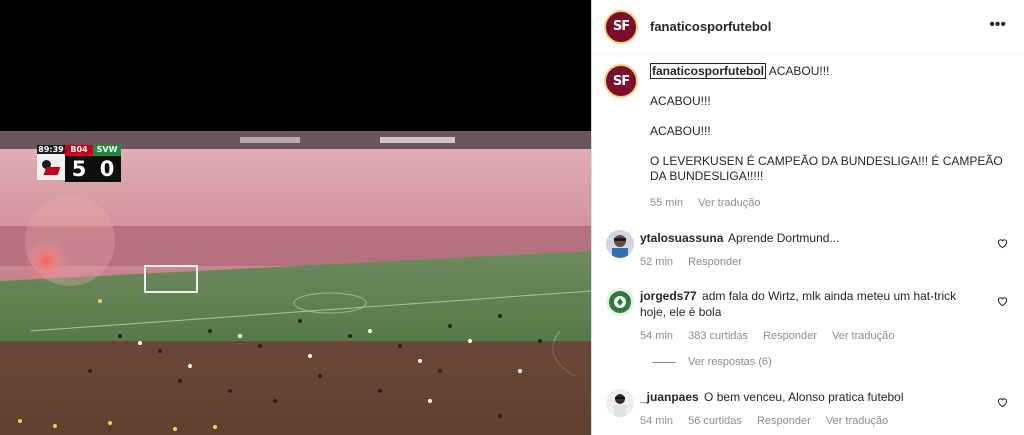 The image size is (1024, 435). What do you see at coordinates (730, 362) in the screenshot?
I see `view-replies-label: Ver respostas (6)` at bounding box center [730, 362].